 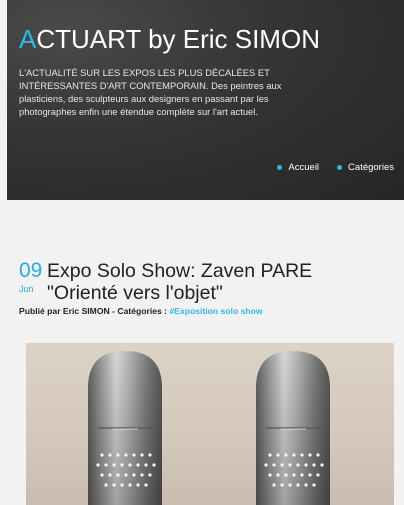 What do you see at coordinates (335, 167) in the screenshot?
I see `main-nav: Accueil Catégories` at bounding box center [335, 167].